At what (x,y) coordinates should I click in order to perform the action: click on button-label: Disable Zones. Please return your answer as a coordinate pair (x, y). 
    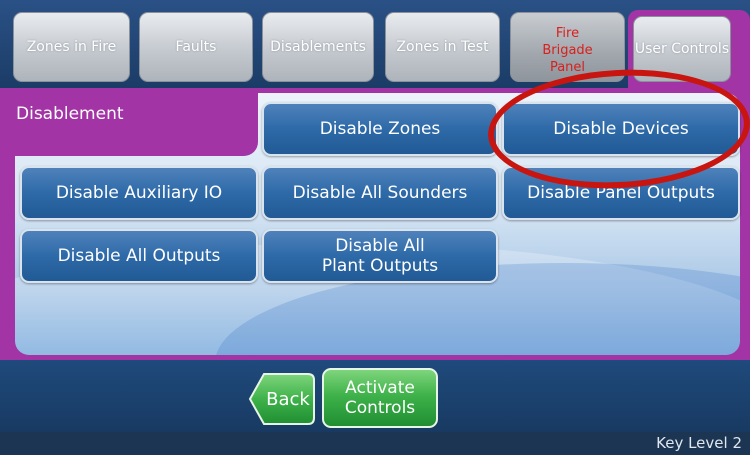
    Looking at the image, I should click on (380, 129).